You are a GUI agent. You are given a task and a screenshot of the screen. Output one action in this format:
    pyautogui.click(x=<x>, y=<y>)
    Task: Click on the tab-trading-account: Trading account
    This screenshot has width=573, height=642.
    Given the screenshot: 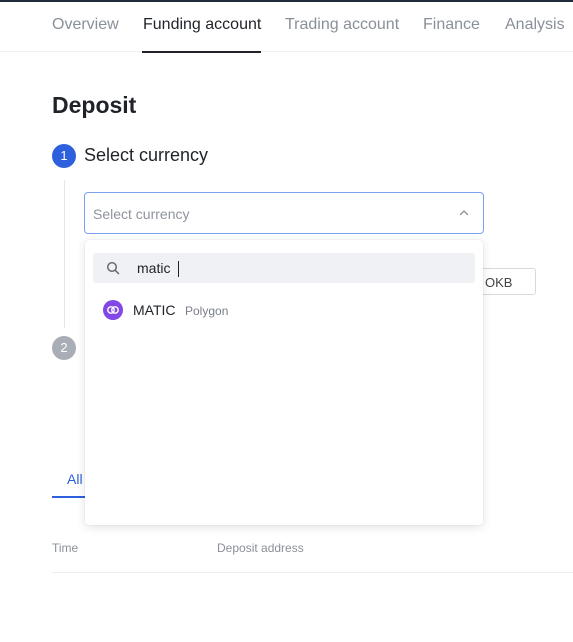 What is the action you would take?
    pyautogui.click(x=342, y=25)
    